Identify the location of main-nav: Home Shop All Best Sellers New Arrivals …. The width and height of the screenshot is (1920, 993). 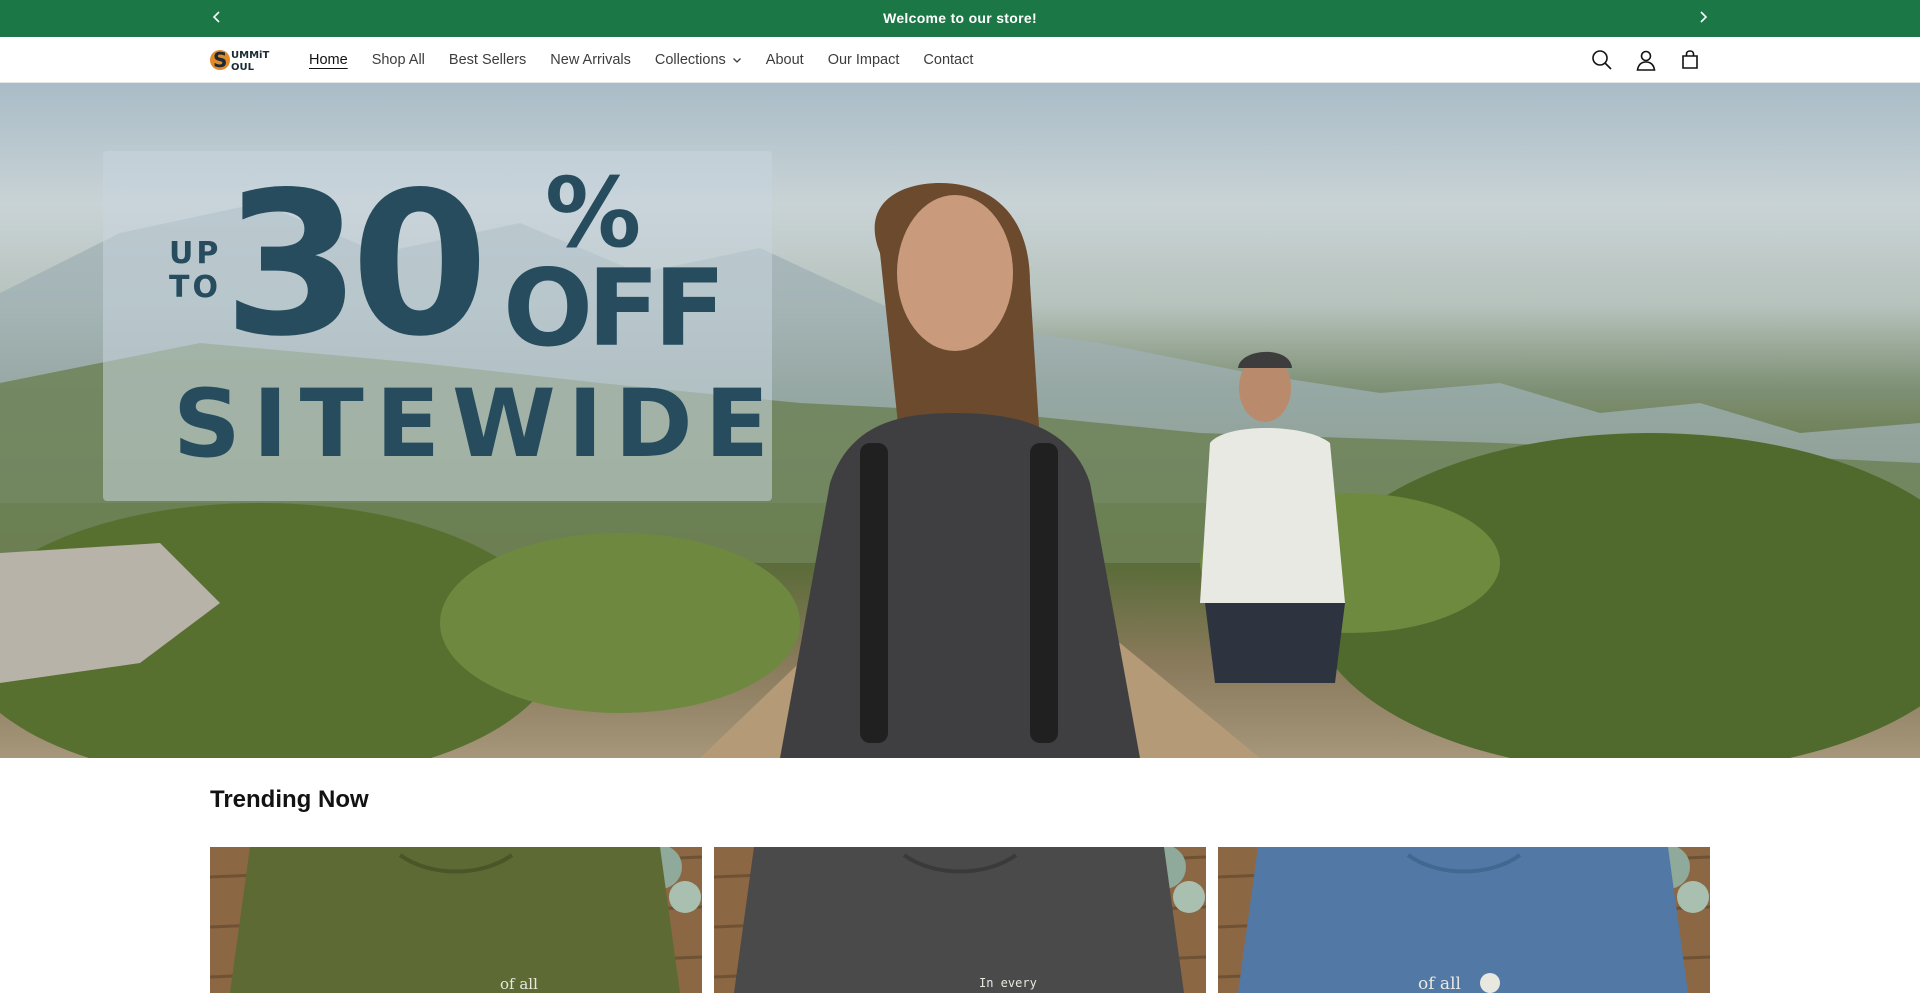
(641, 60).